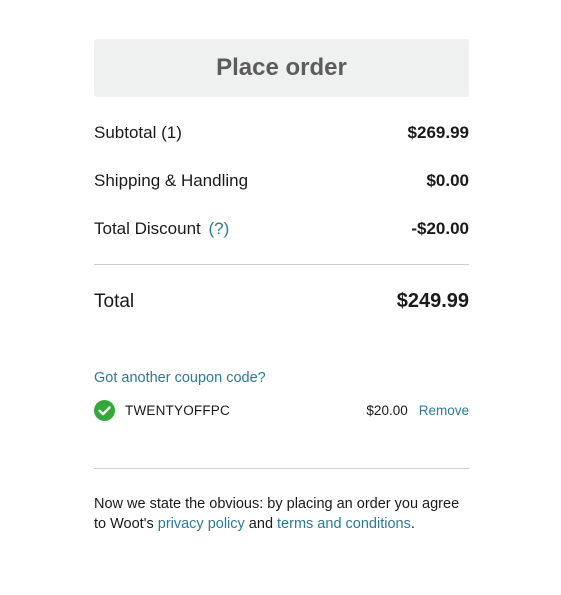 This screenshot has height=595, width=561. I want to click on total-label: Total, so click(114, 301).